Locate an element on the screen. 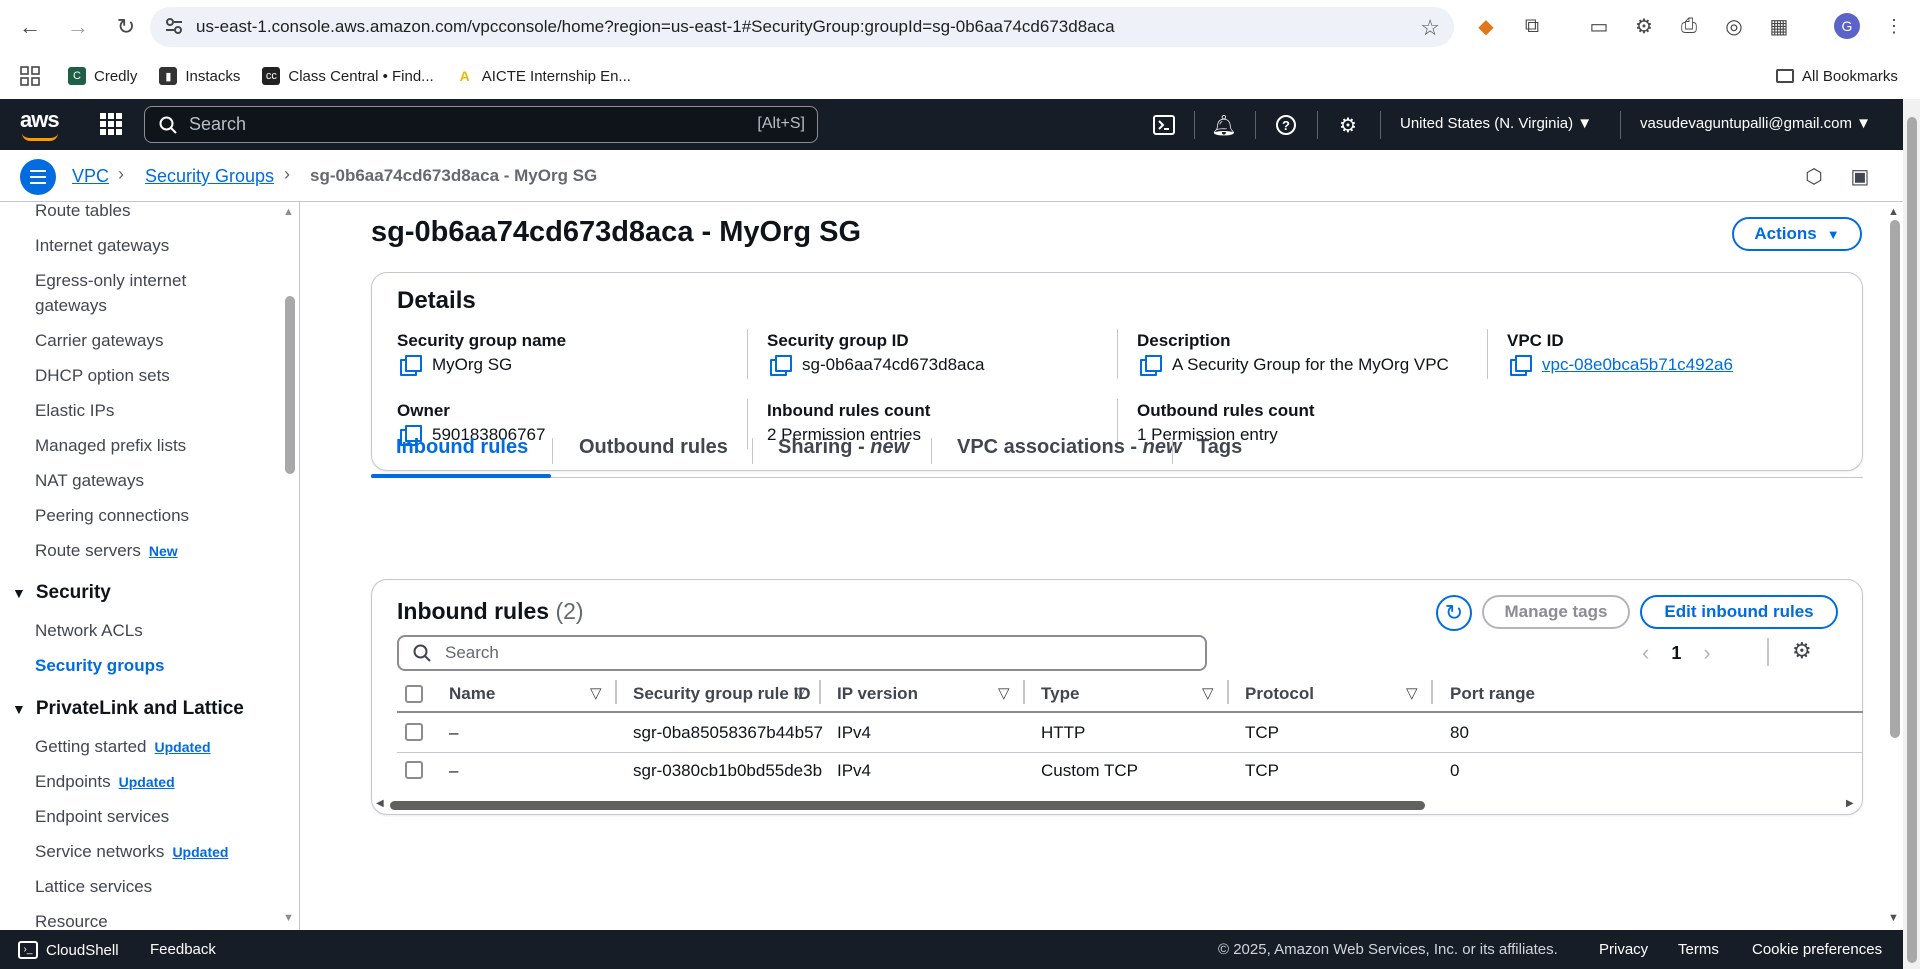  chevron-left-icon: ‹ is located at coordinates (1645, 653).